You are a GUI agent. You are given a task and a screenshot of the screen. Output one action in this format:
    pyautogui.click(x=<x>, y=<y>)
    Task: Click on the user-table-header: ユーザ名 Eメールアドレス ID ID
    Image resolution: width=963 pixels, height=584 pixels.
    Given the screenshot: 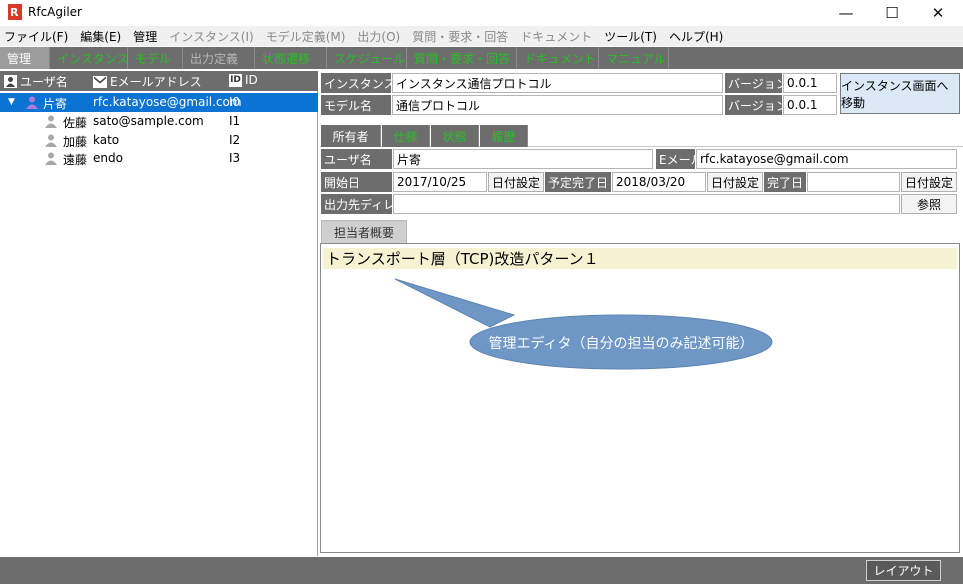 What is the action you would take?
    pyautogui.click(x=159, y=81)
    